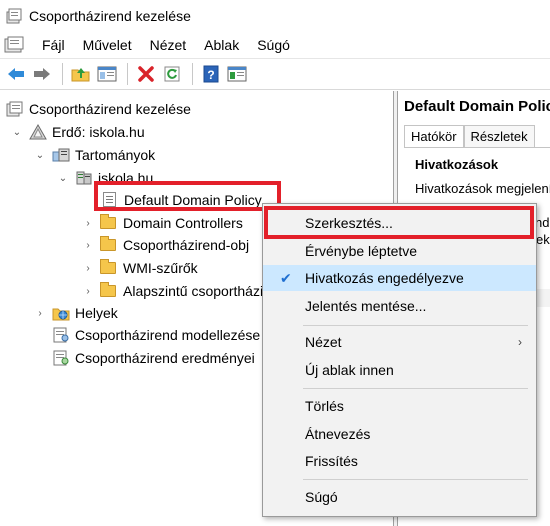  I want to click on menu-file: Fájl, so click(53, 45).